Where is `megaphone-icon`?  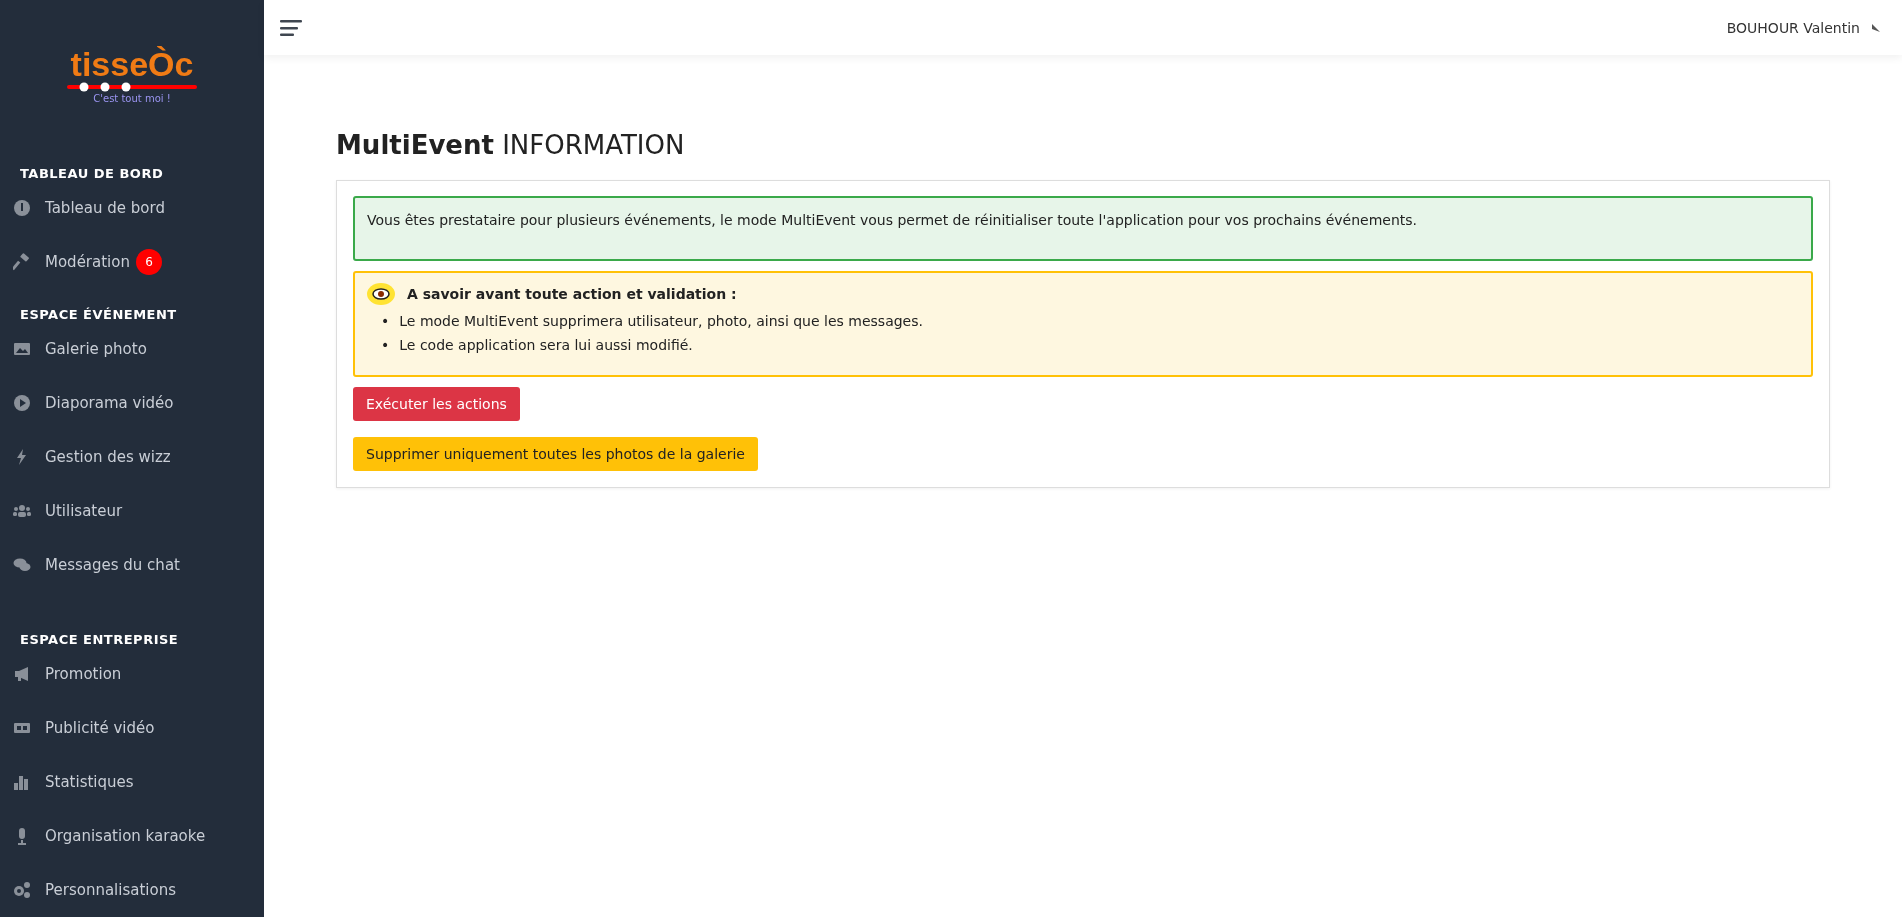 megaphone-icon is located at coordinates (22, 674).